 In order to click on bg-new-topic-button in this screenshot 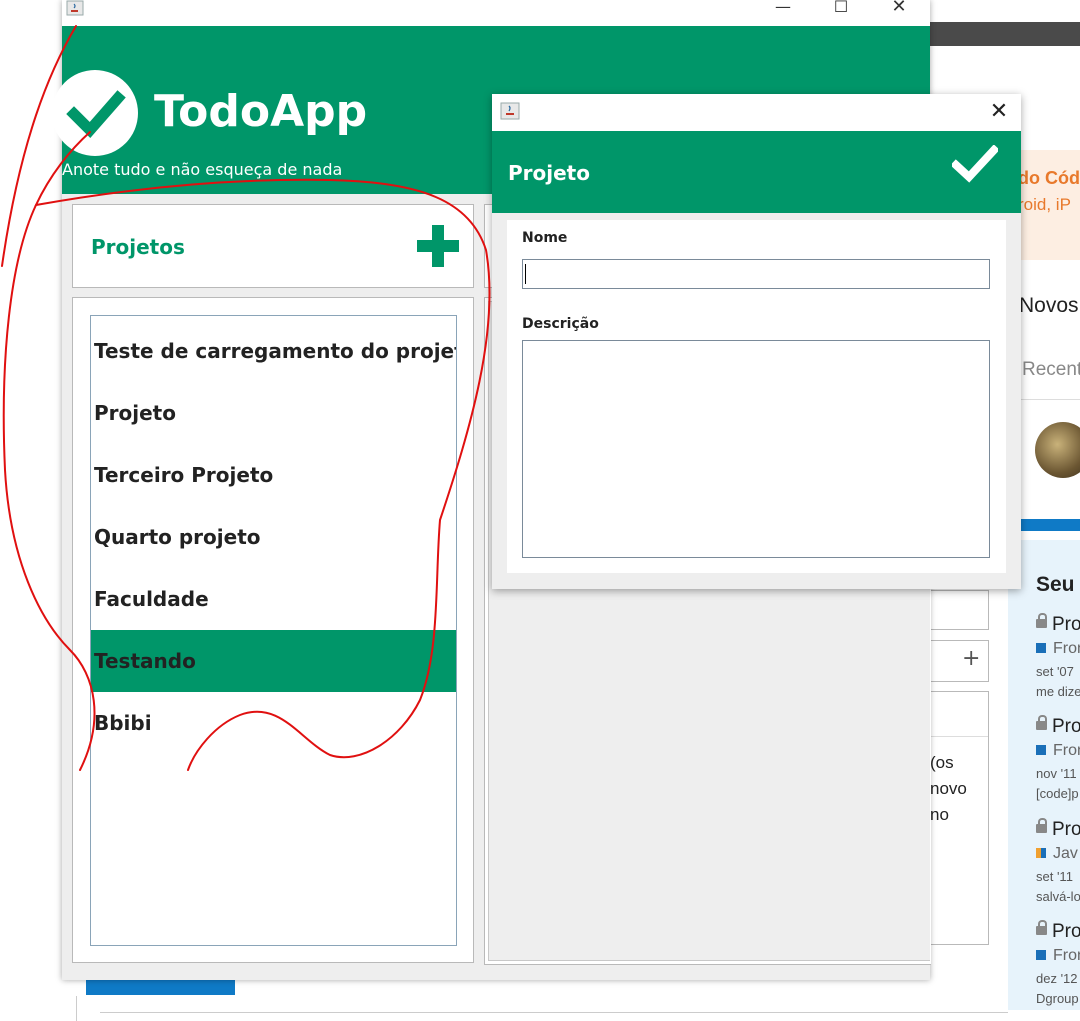, I will do `click(160, 986)`.